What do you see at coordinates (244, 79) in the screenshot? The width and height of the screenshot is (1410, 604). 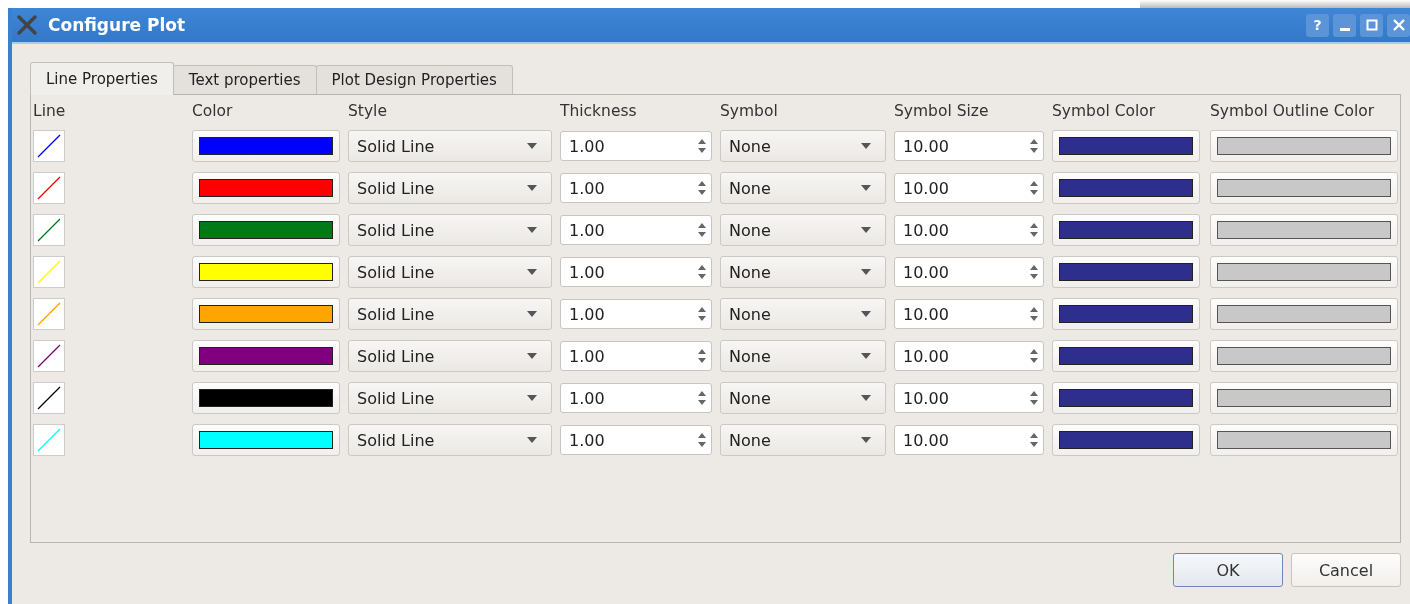 I see `tab: Text properties` at bounding box center [244, 79].